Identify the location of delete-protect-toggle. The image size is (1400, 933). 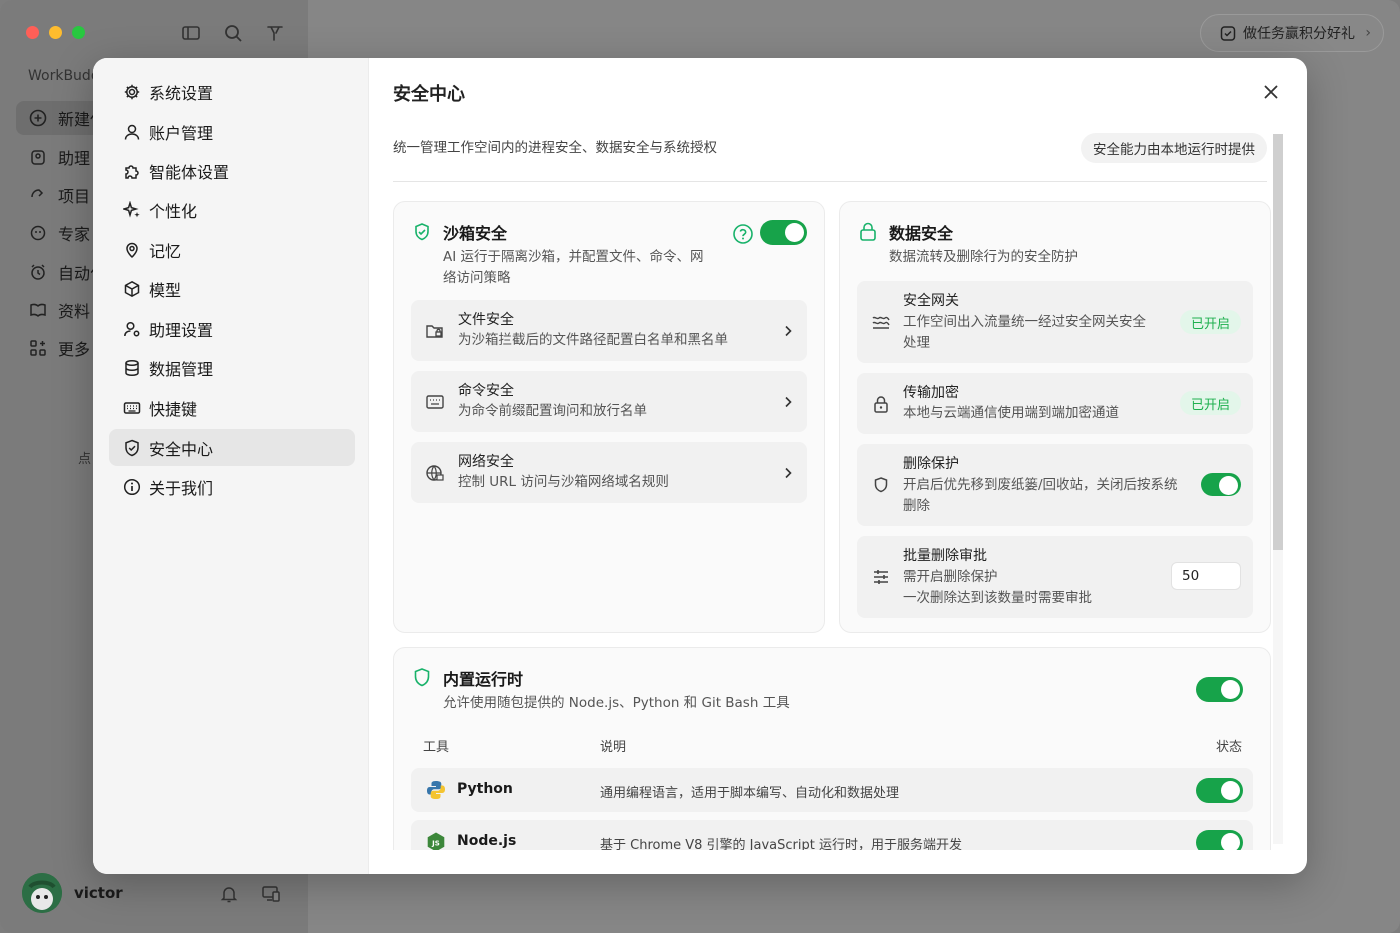
(1221, 484).